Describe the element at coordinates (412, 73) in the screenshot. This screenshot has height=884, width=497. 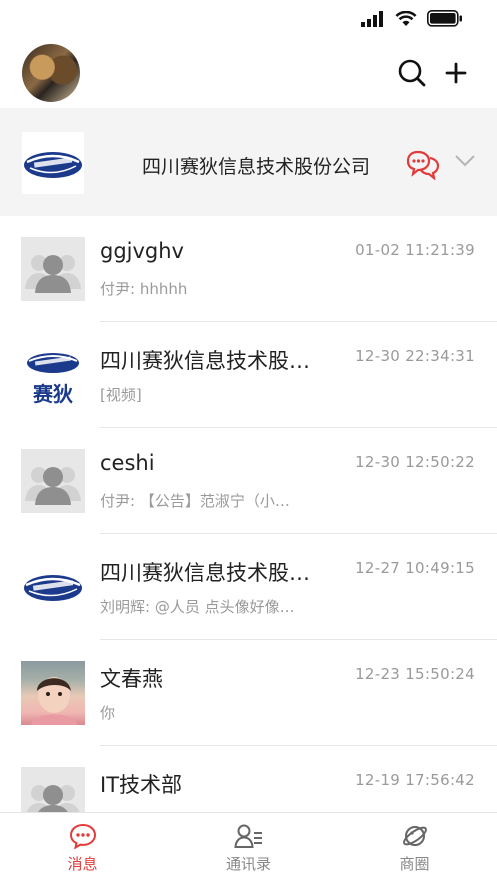
I see `search-icon` at that location.